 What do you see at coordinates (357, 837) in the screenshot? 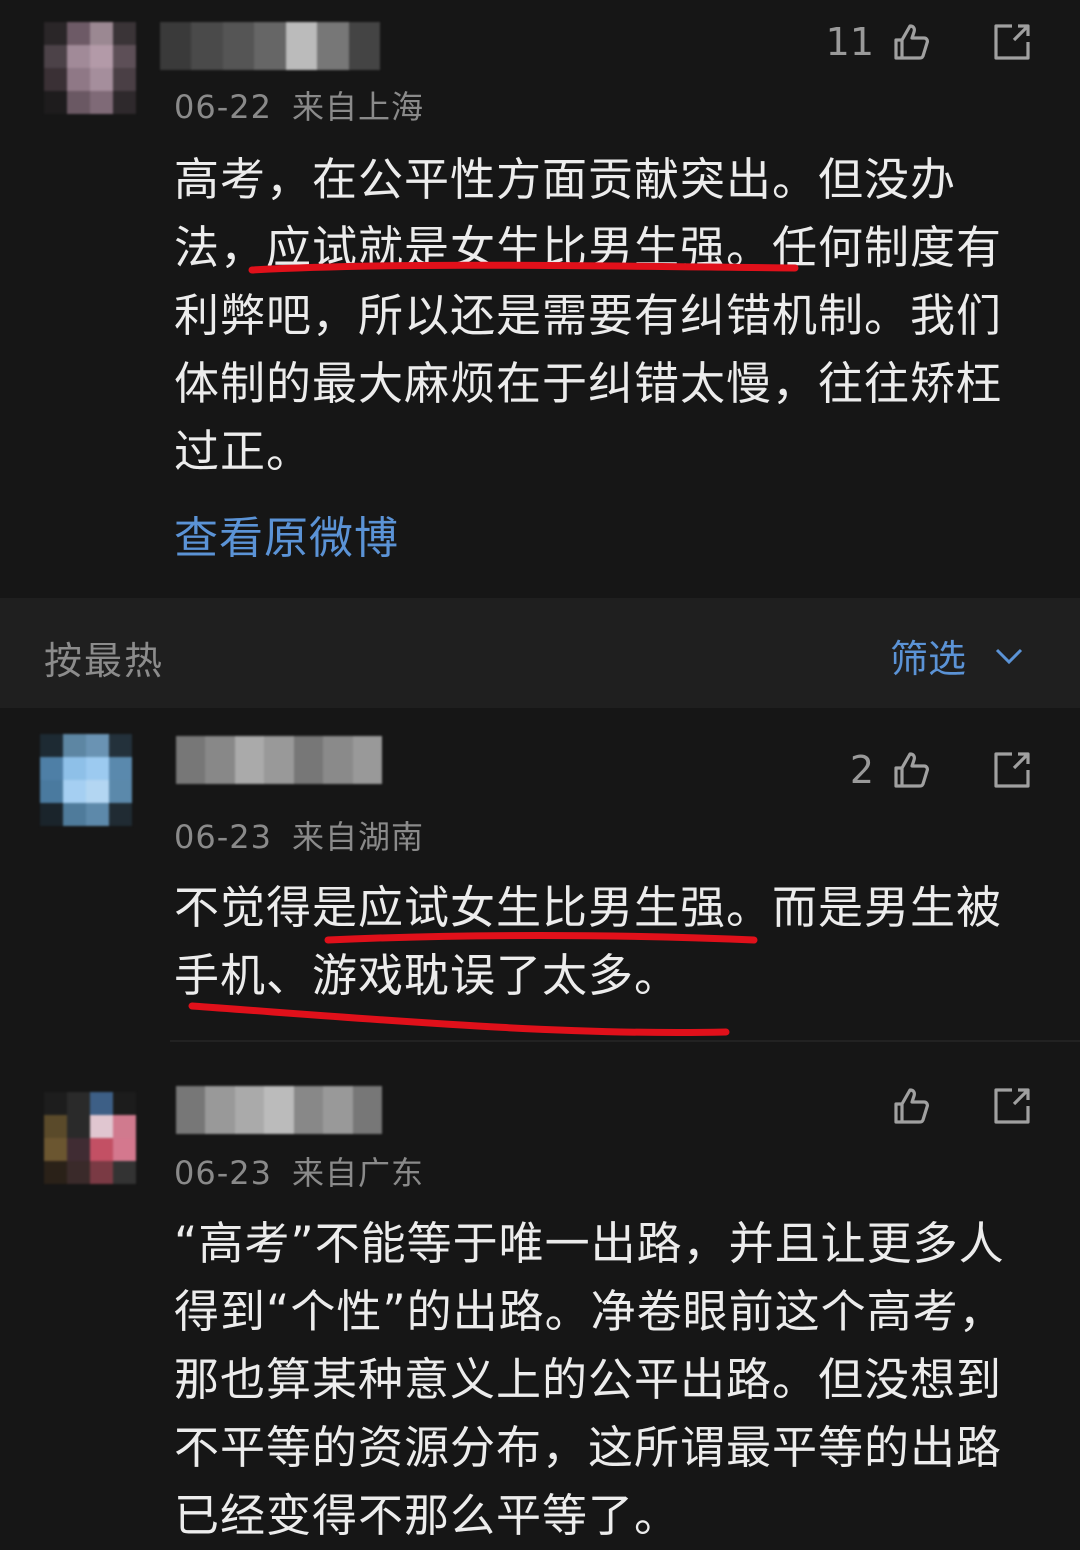
I see `comment-location: 来自湖南` at bounding box center [357, 837].